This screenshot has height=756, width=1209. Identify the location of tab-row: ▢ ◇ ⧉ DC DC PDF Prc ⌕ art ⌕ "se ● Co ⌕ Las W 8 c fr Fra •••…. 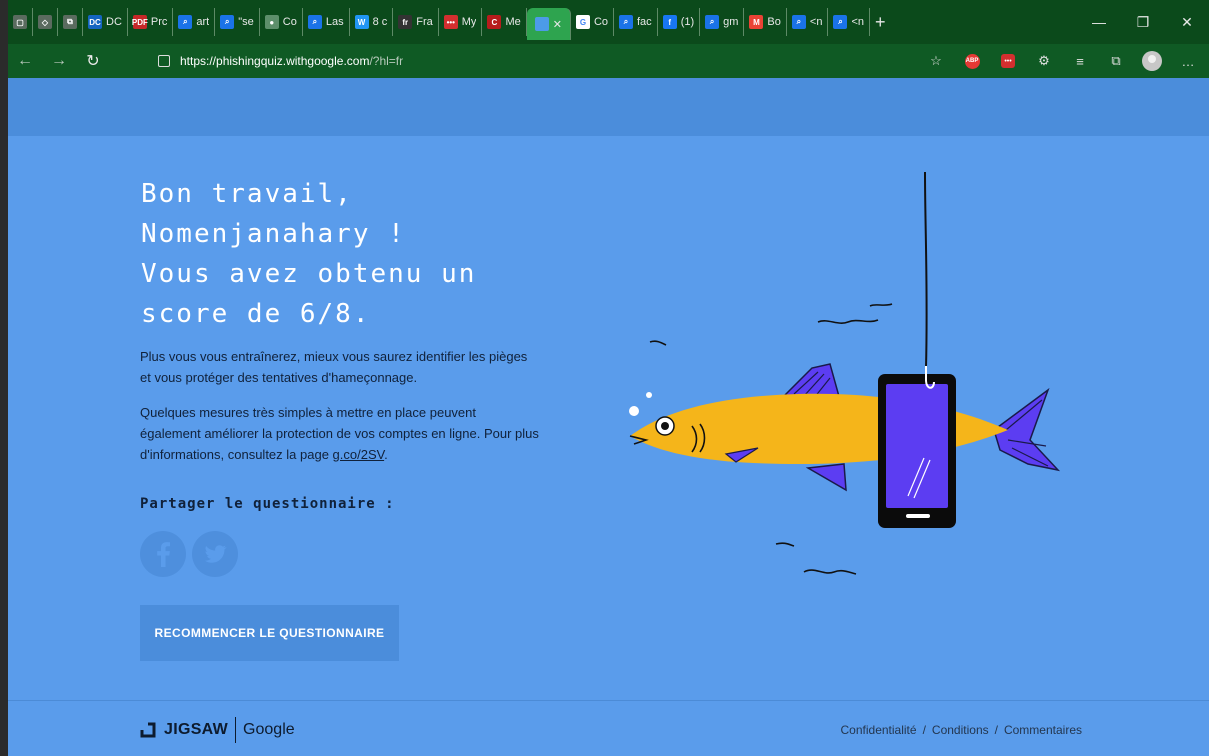
(449, 24).